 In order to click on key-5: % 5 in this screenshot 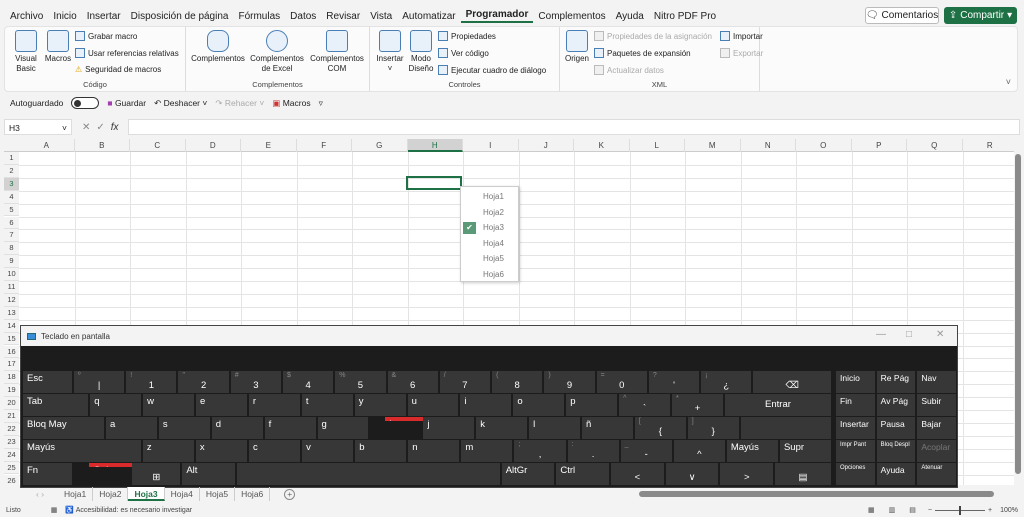, I will do `click(360, 382)`.